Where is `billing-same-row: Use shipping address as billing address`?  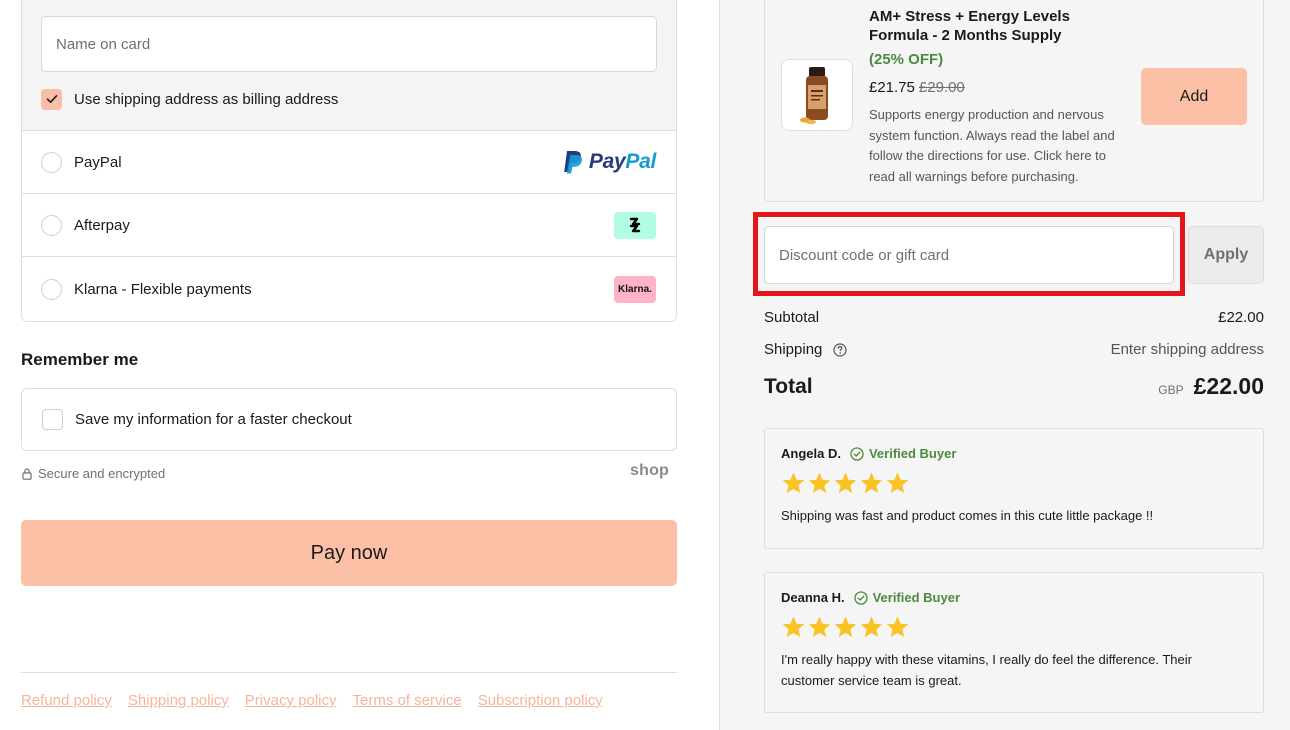
billing-same-row: Use shipping address as billing address is located at coordinates (189, 99).